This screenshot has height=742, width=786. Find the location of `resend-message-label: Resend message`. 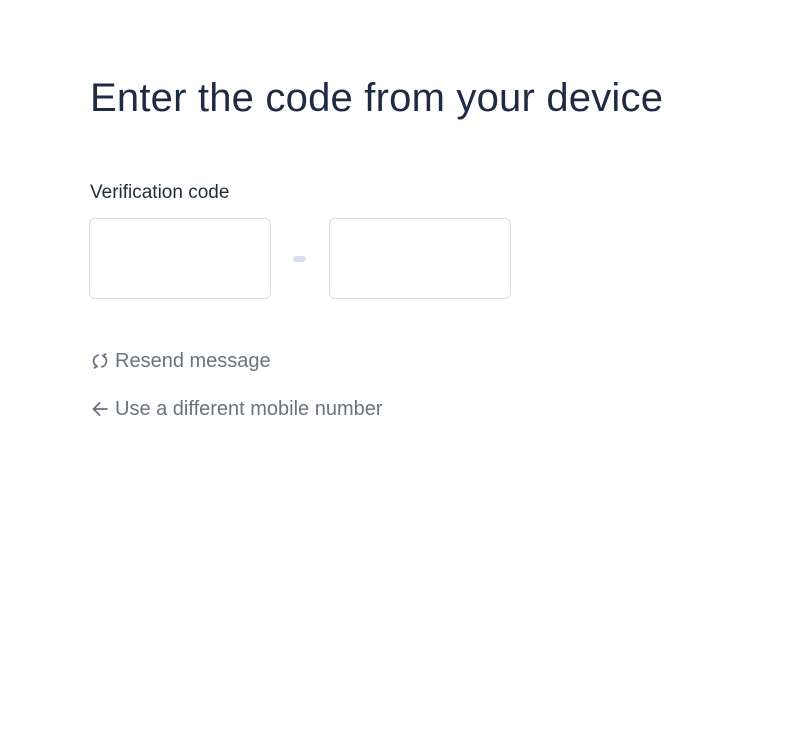

resend-message-label: Resend message is located at coordinates (193, 361).